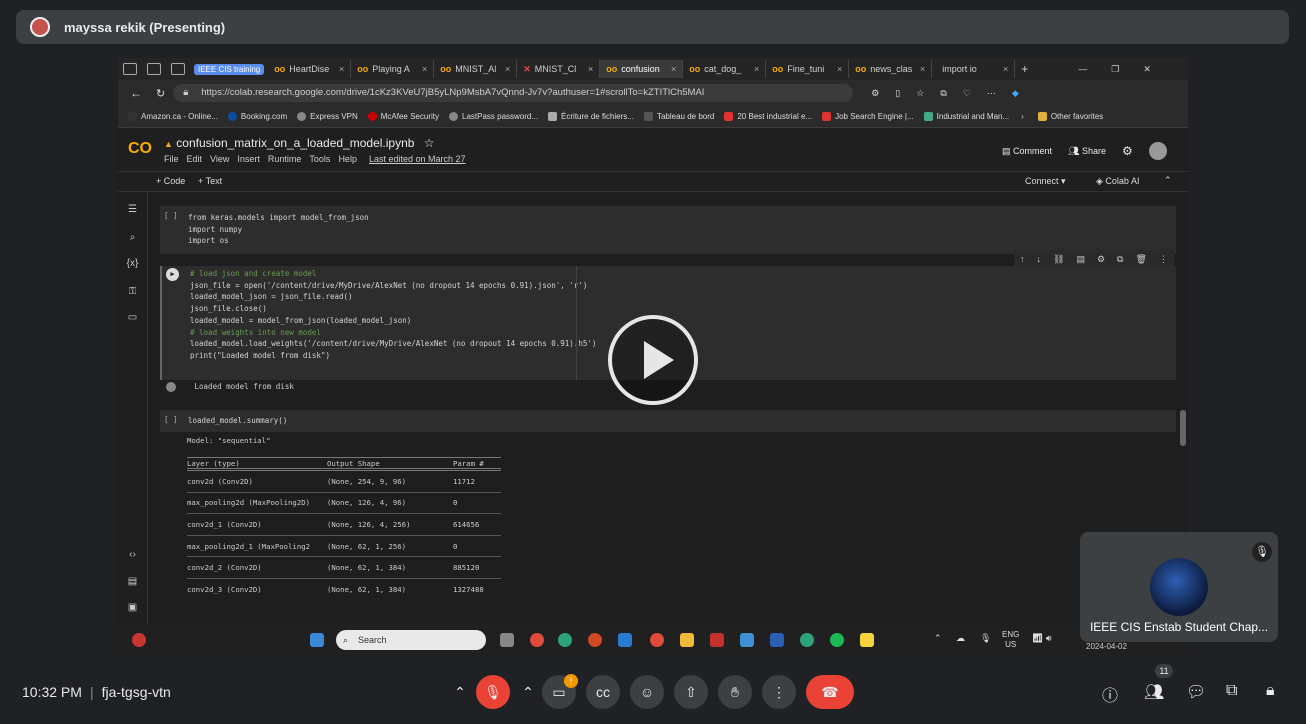 Image resolution: width=1306 pixels, height=724 pixels. What do you see at coordinates (1010, 640) in the screenshot?
I see `language-indicator: ENG US` at bounding box center [1010, 640].